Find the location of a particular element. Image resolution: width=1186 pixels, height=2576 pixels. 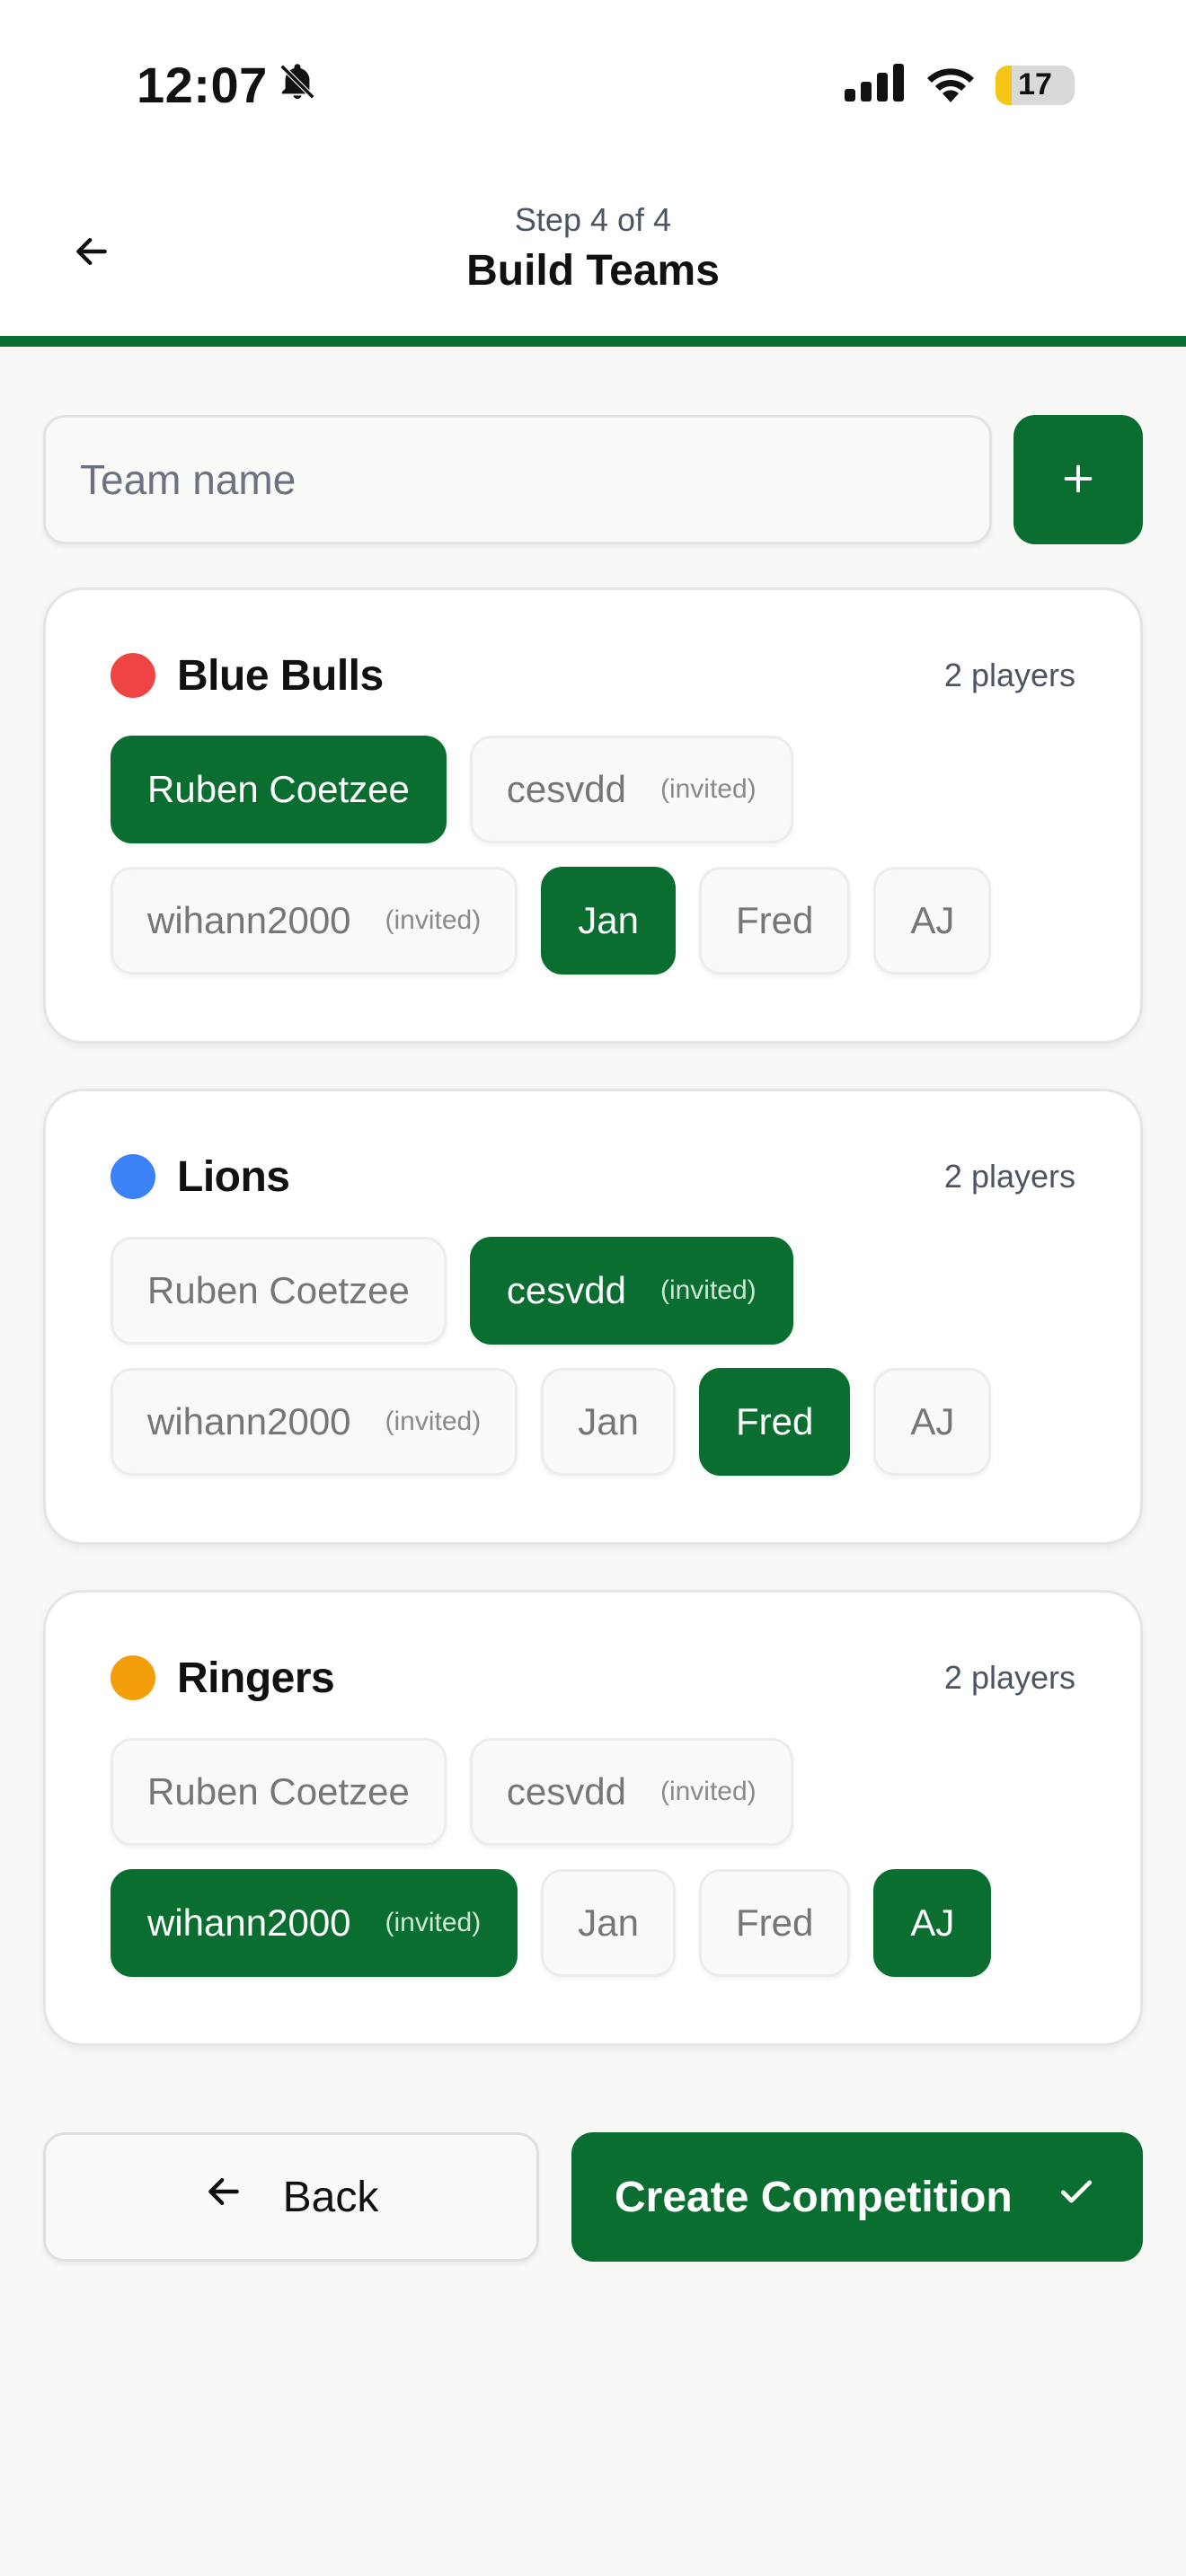

add-team-button is located at coordinates (1078, 480).